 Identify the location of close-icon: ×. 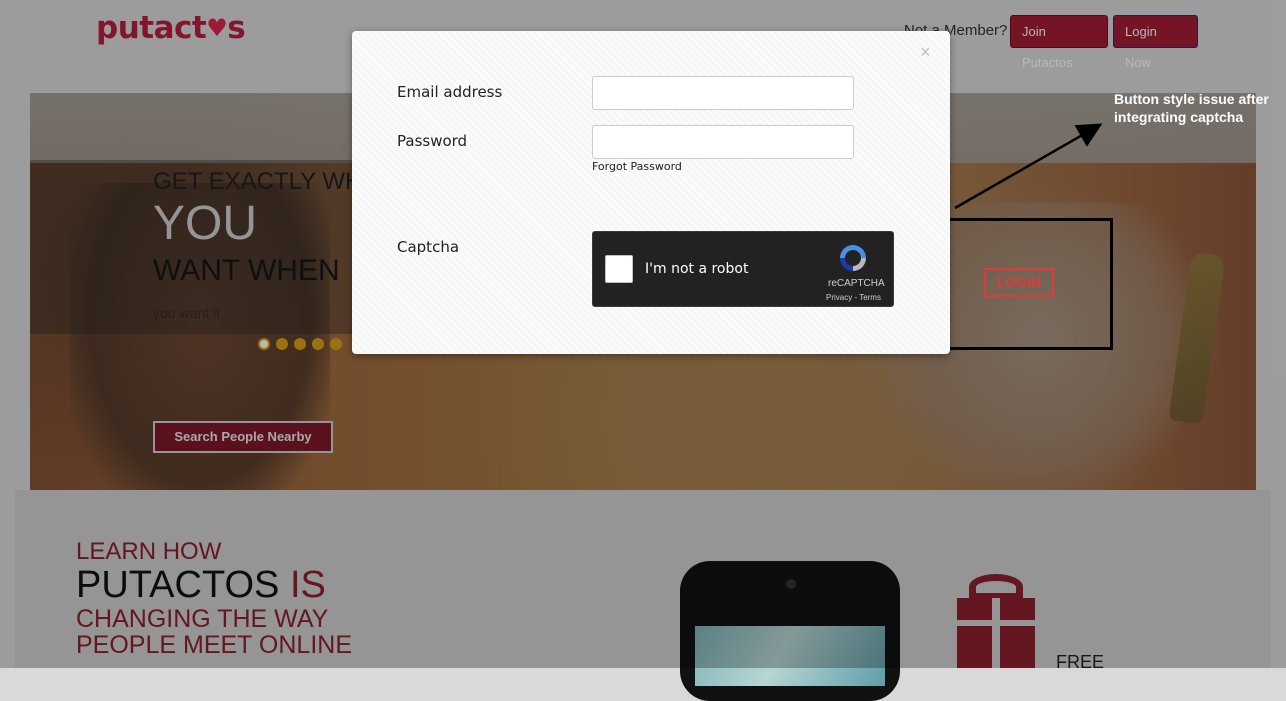
(925, 52).